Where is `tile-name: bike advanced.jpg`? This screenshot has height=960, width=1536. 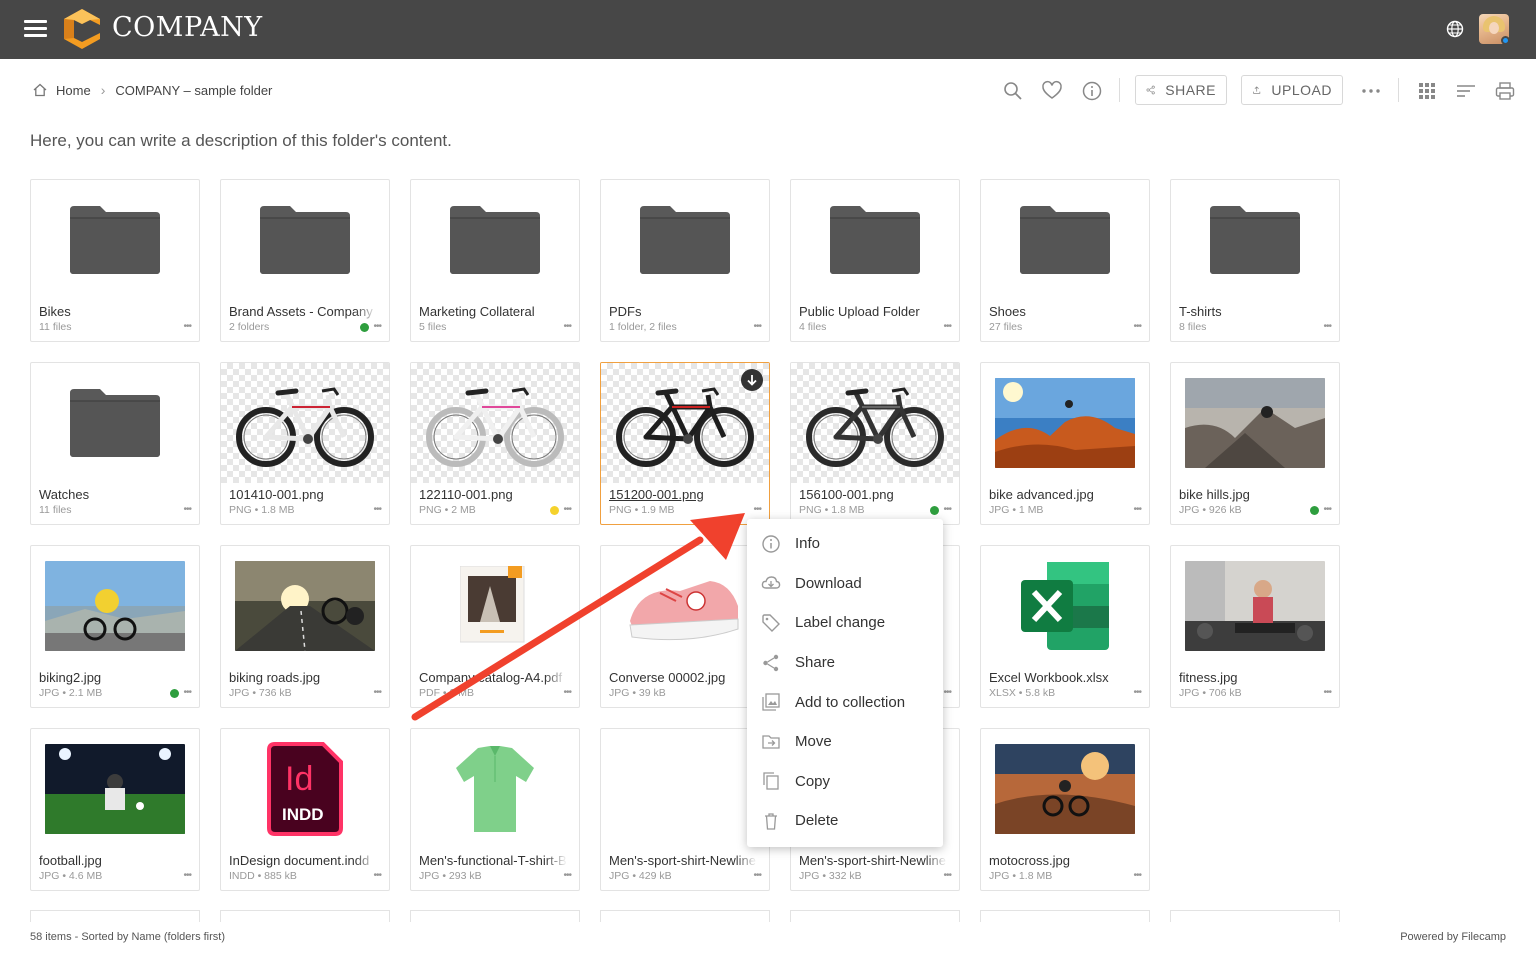 tile-name: bike advanced.jpg is located at coordinates (1063, 494).